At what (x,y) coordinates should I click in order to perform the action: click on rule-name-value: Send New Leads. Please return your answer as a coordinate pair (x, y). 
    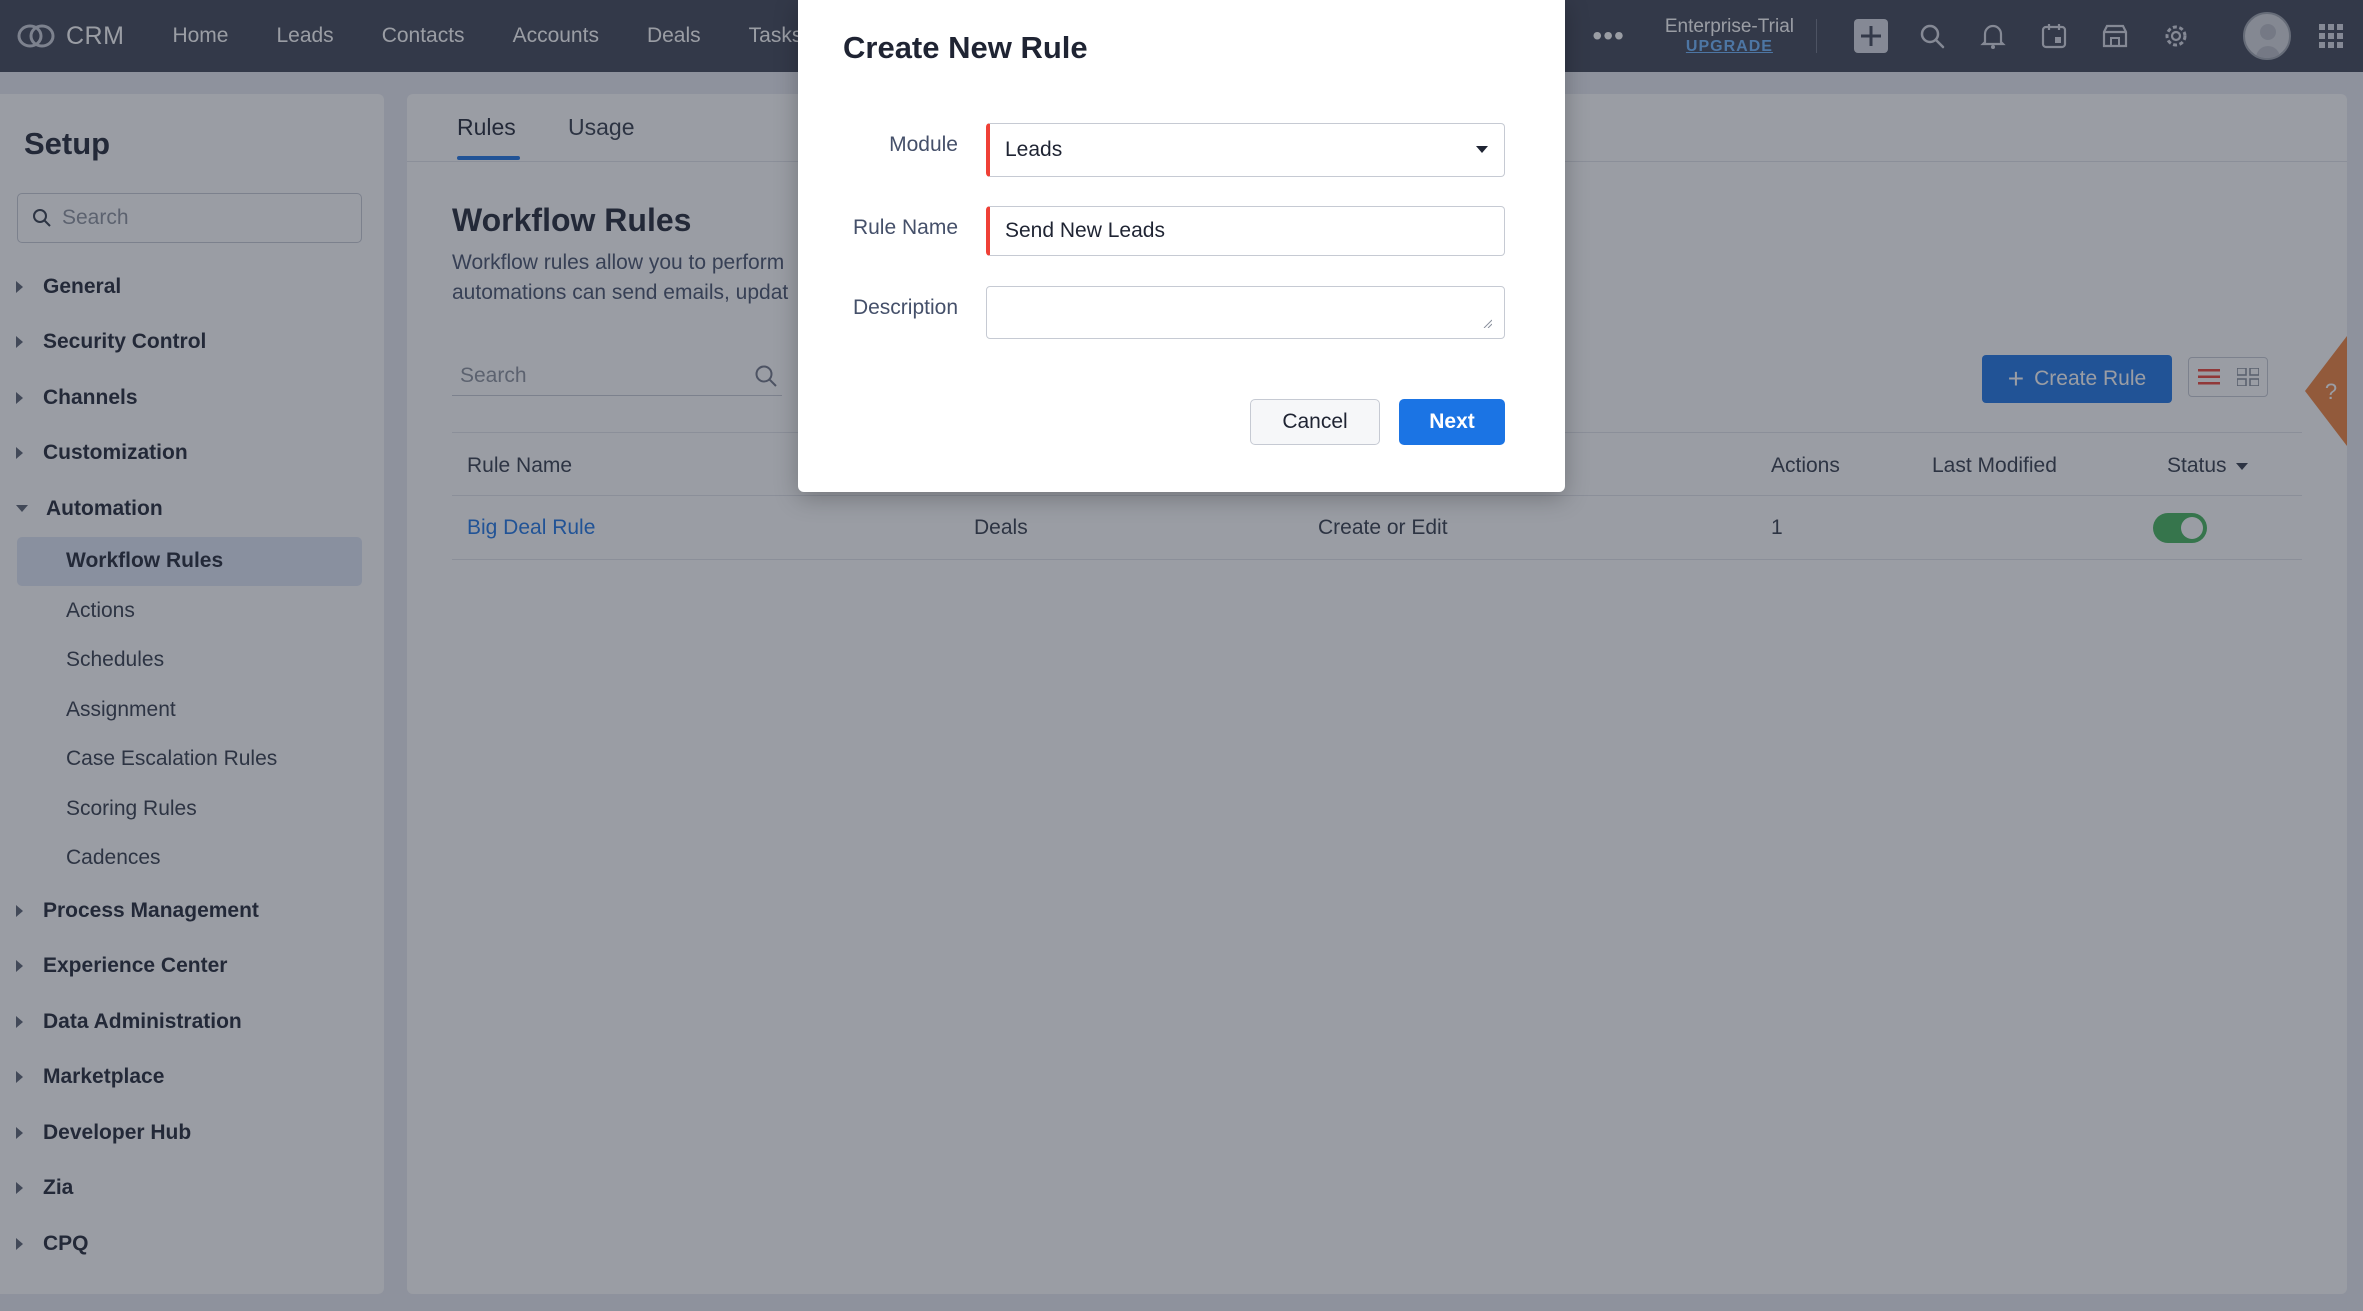
    Looking at the image, I should click on (1085, 230).